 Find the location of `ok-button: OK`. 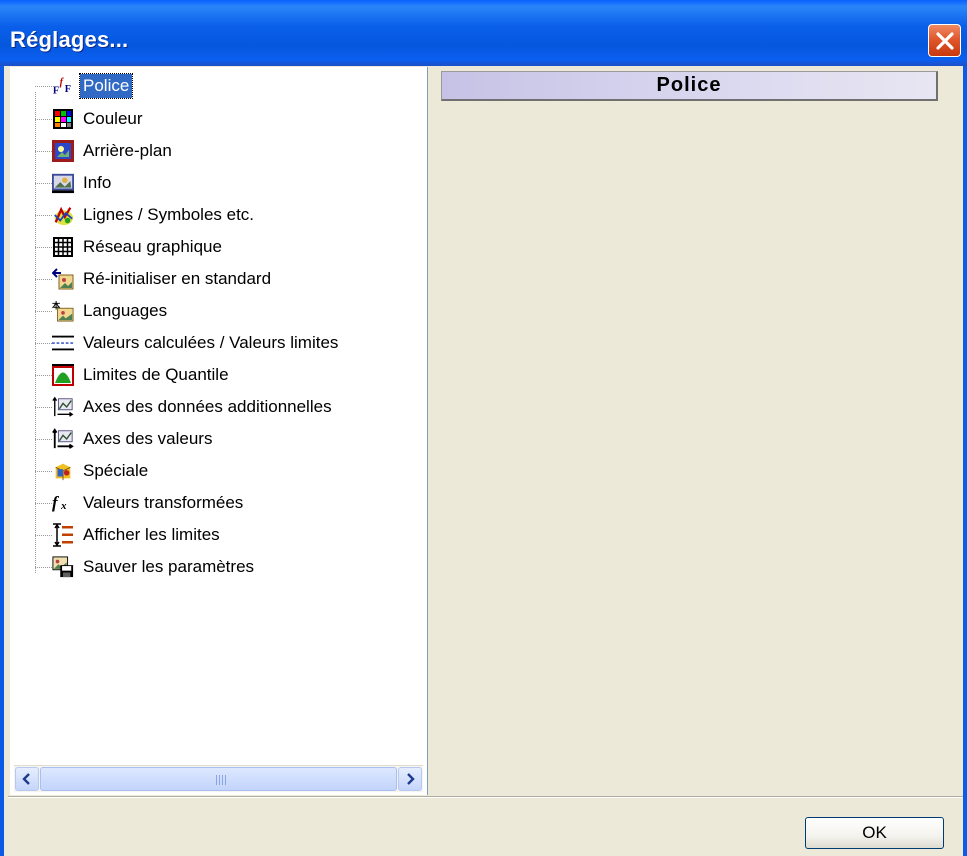

ok-button: OK is located at coordinates (874, 833).